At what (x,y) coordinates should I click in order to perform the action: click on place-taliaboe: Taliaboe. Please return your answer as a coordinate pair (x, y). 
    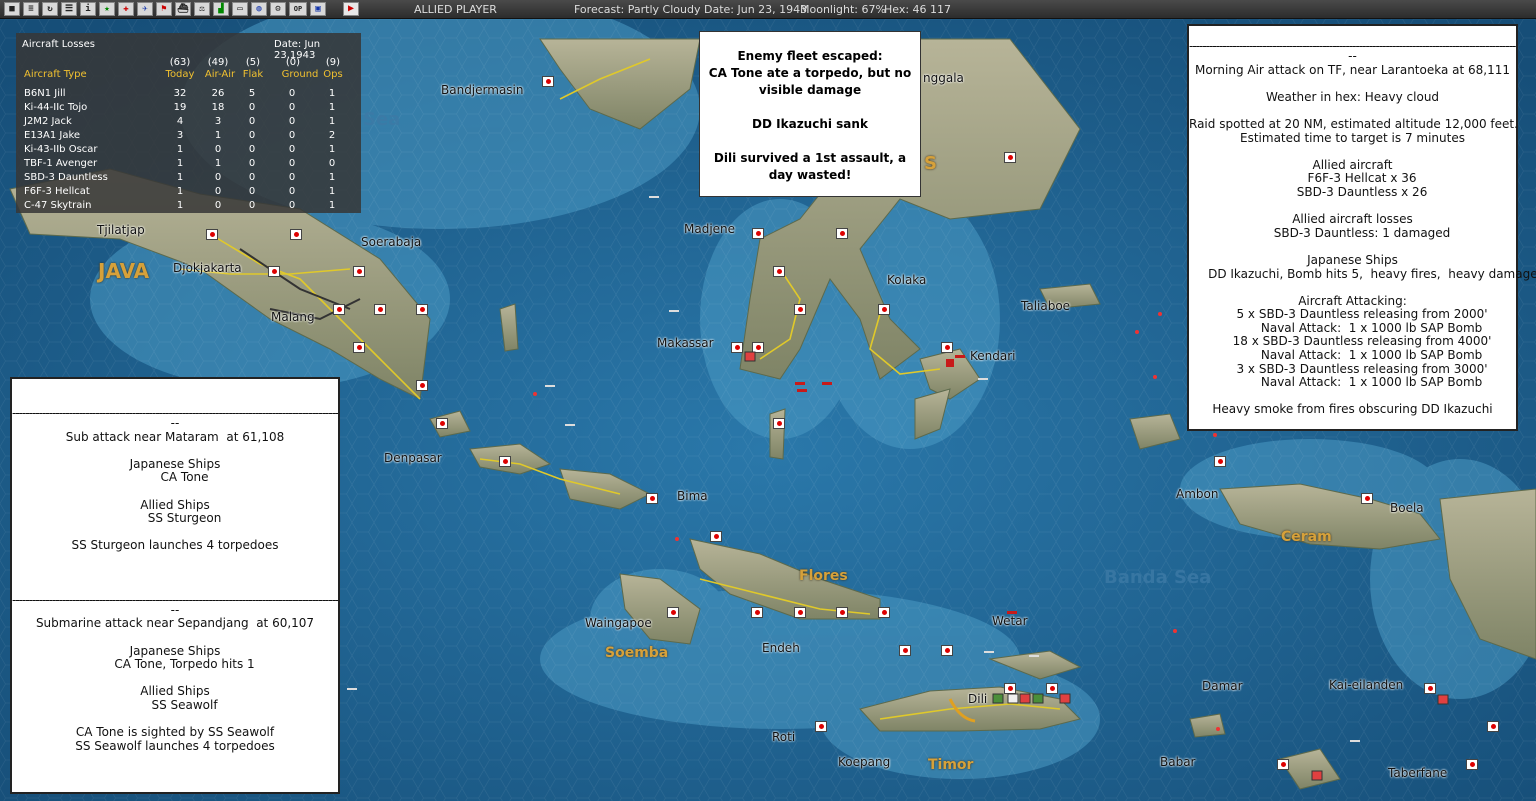
    Looking at the image, I should click on (1045, 306).